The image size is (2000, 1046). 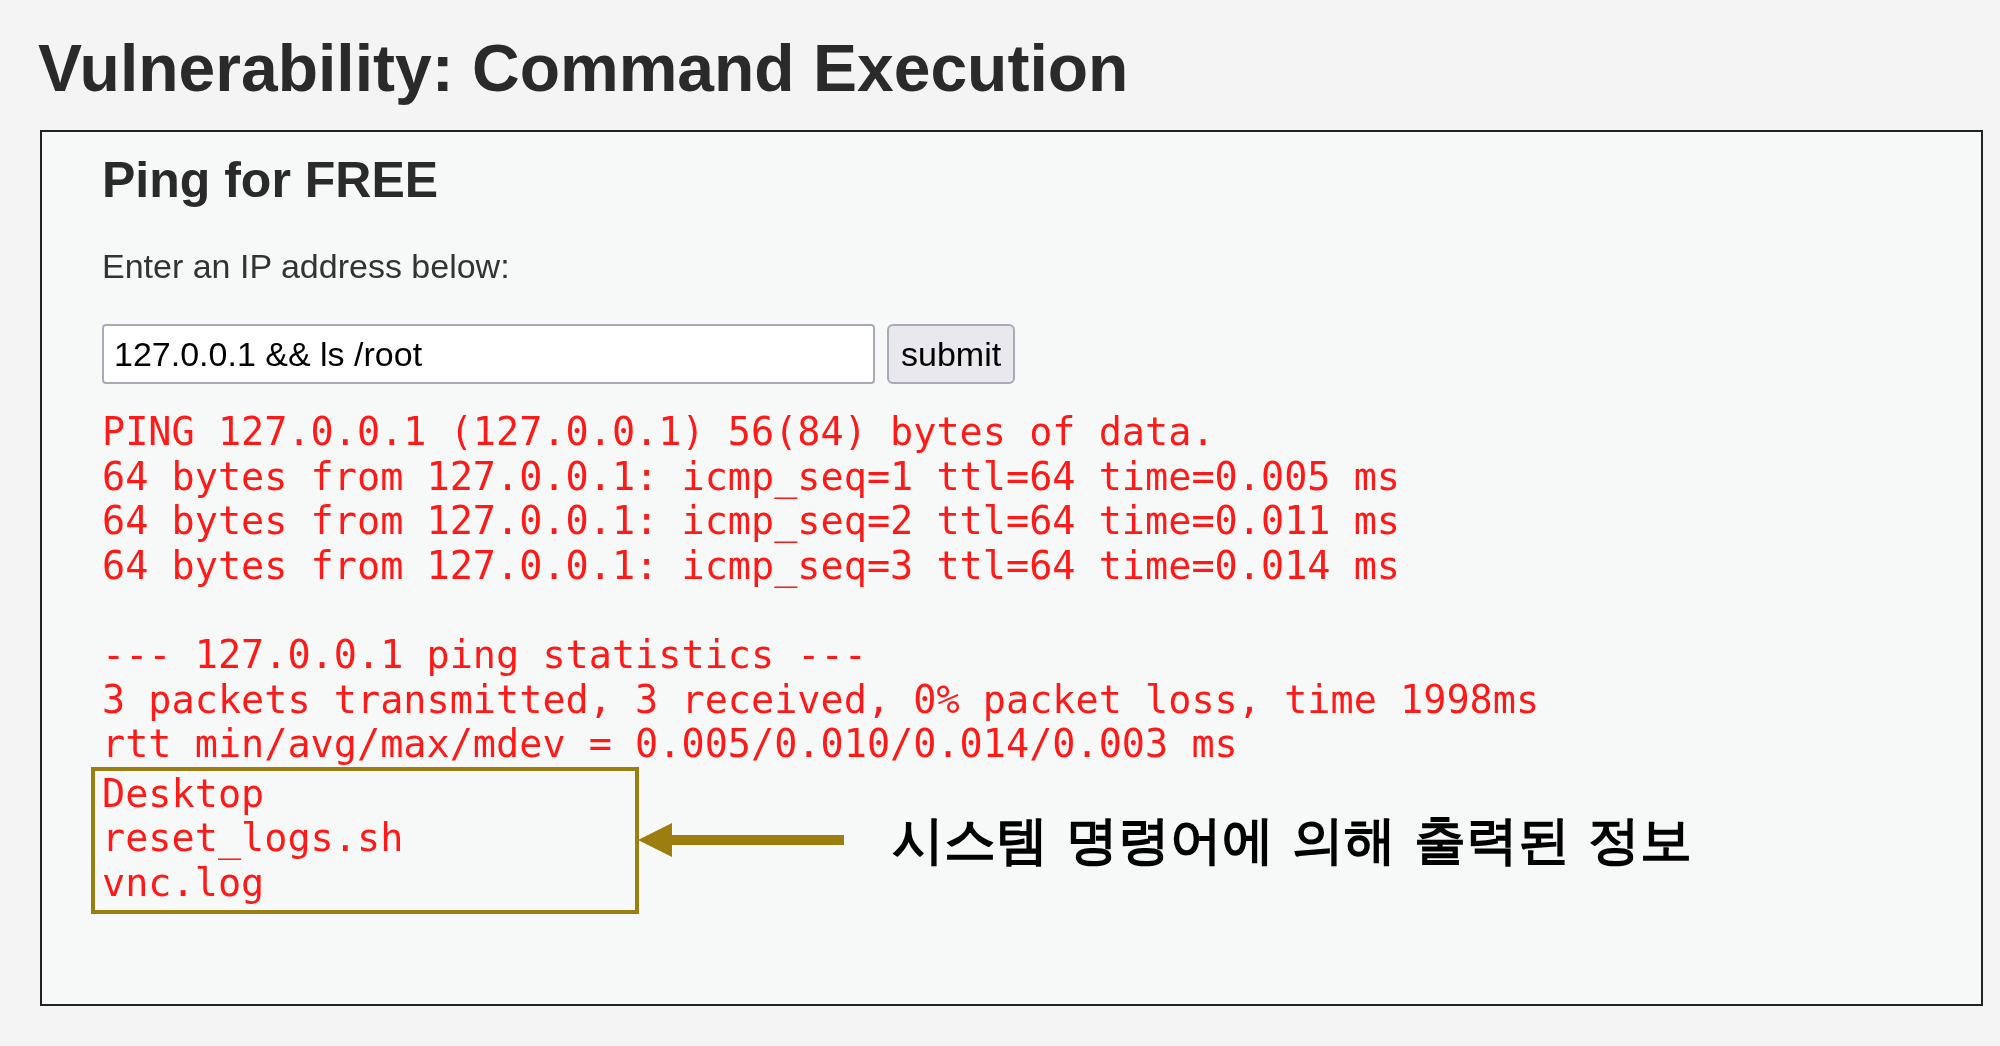 I want to click on output-line: Desktop, so click(x=184, y=794).